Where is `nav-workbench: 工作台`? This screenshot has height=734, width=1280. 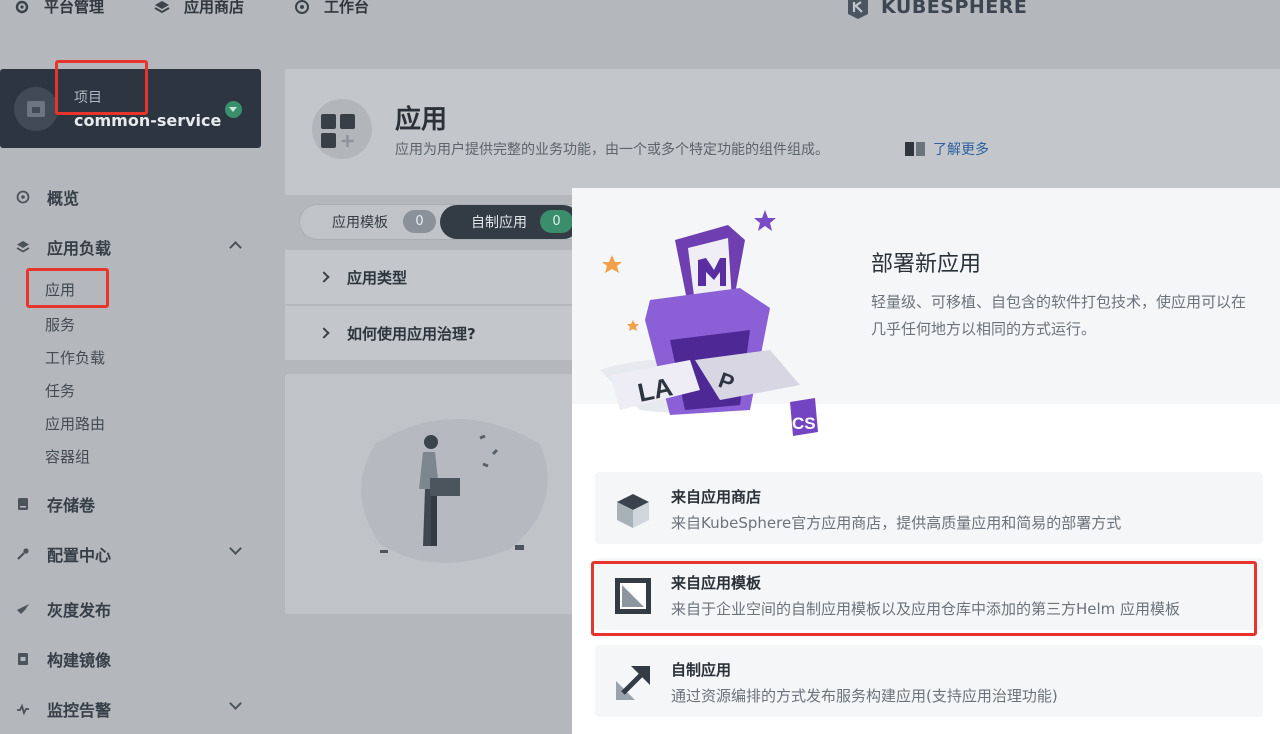 nav-workbench: 工作台 is located at coordinates (331, 8).